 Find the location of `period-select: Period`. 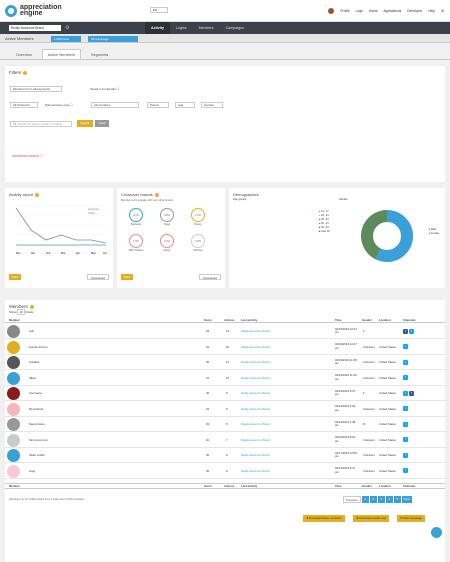

period-select: Period is located at coordinates (158, 105).